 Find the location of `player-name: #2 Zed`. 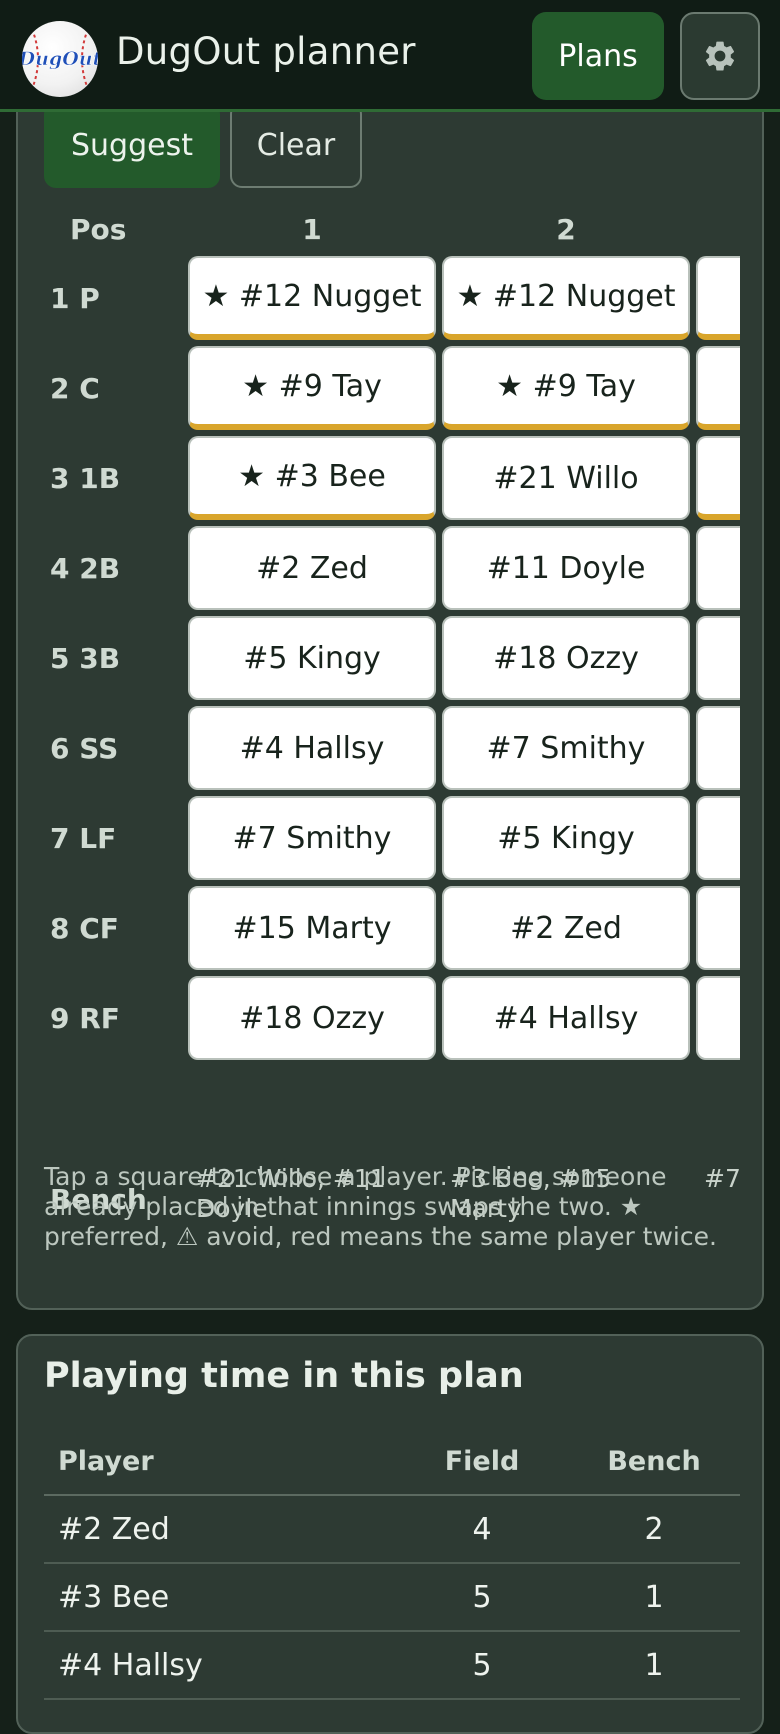

player-name: #2 Zed is located at coordinates (114, 1529).